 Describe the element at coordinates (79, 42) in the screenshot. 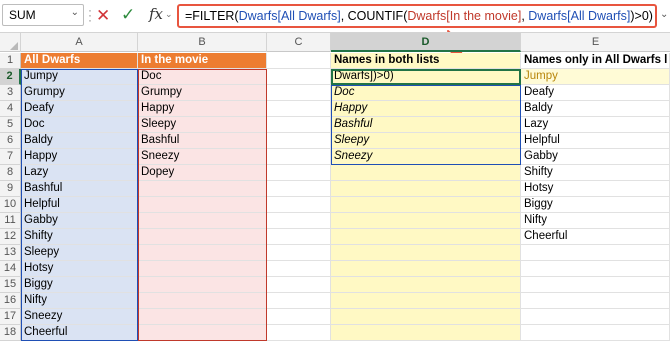

I see `column-header-a: A` at that location.